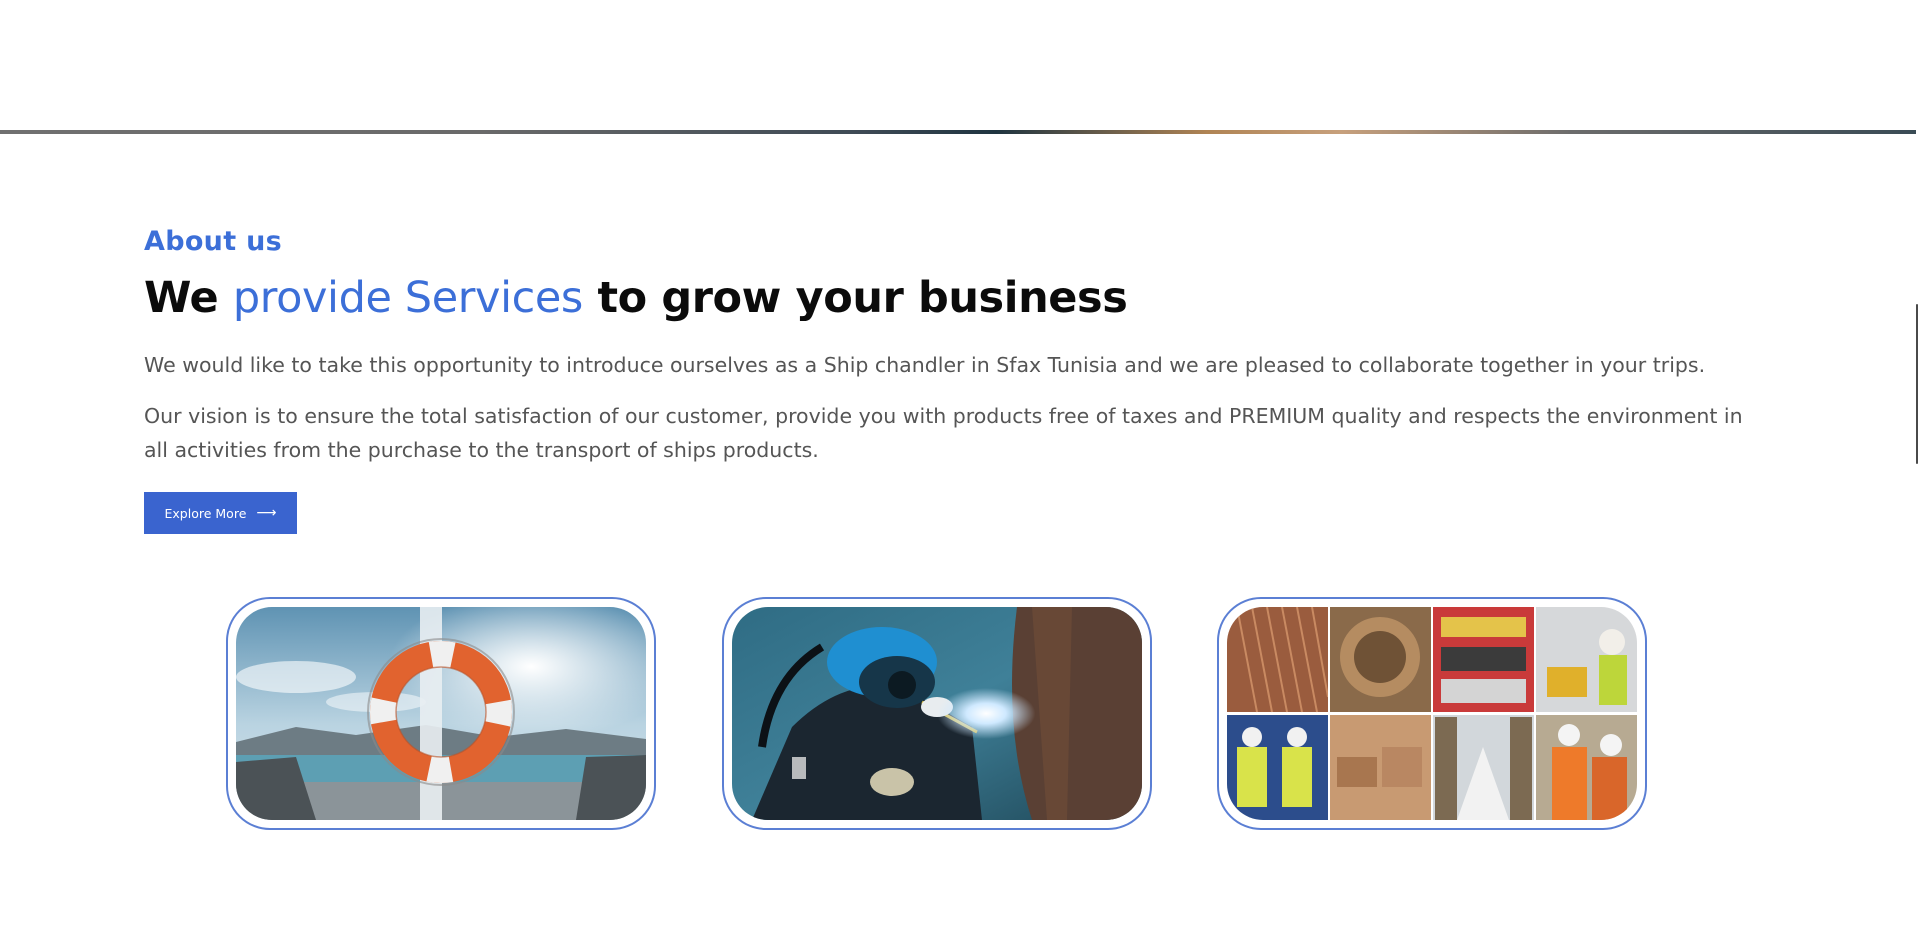  What do you see at coordinates (213, 241) in the screenshot?
I see `section-eyebrow: About us` at bounding box center [213, 241].